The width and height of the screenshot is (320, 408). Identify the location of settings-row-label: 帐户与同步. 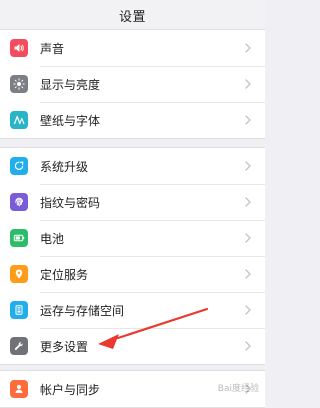
(70, 389).